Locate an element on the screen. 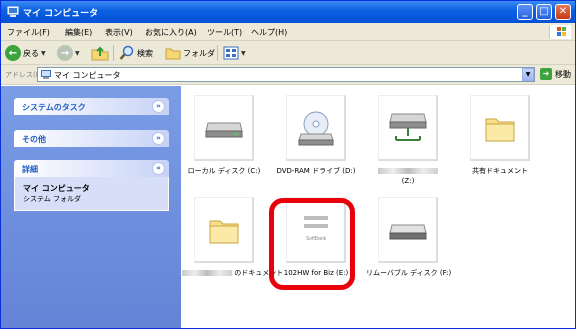 This screenshot has height=329, width=576. drive-label: ローカル ディスク (C:) is located at coordinates (224, 171).